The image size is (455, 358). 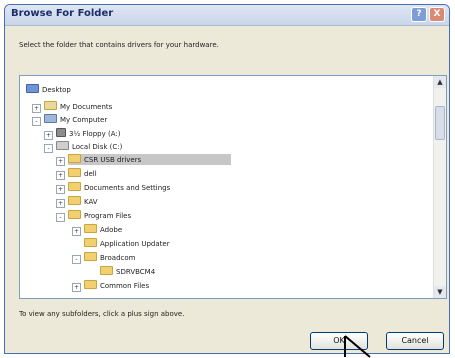 What do you see at coordinates (440, 82) in the screenshot?
I see `scroll-up-icon: ▲` at bounding box center [440, 82].